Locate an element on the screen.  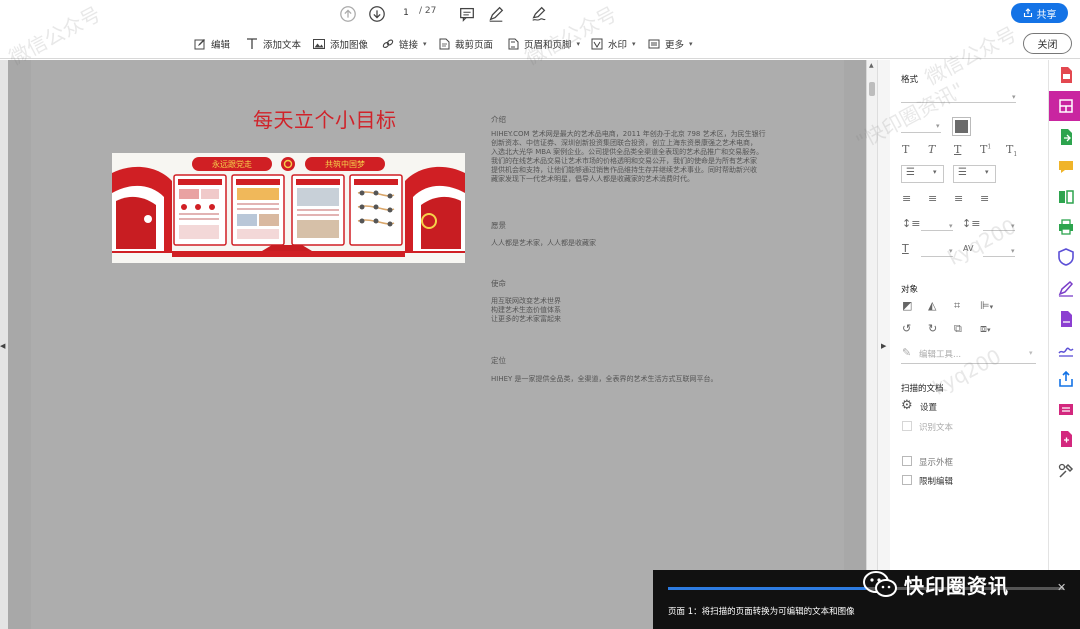
arrange-objects-icon: ⊫▾ is located at coordinates (986, 305).